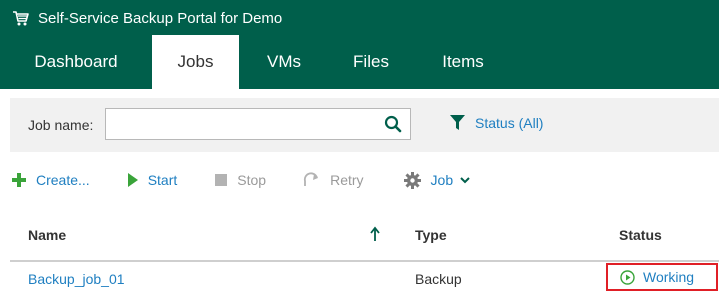  I want to click on stop-button: Stop, so click(240, 180).